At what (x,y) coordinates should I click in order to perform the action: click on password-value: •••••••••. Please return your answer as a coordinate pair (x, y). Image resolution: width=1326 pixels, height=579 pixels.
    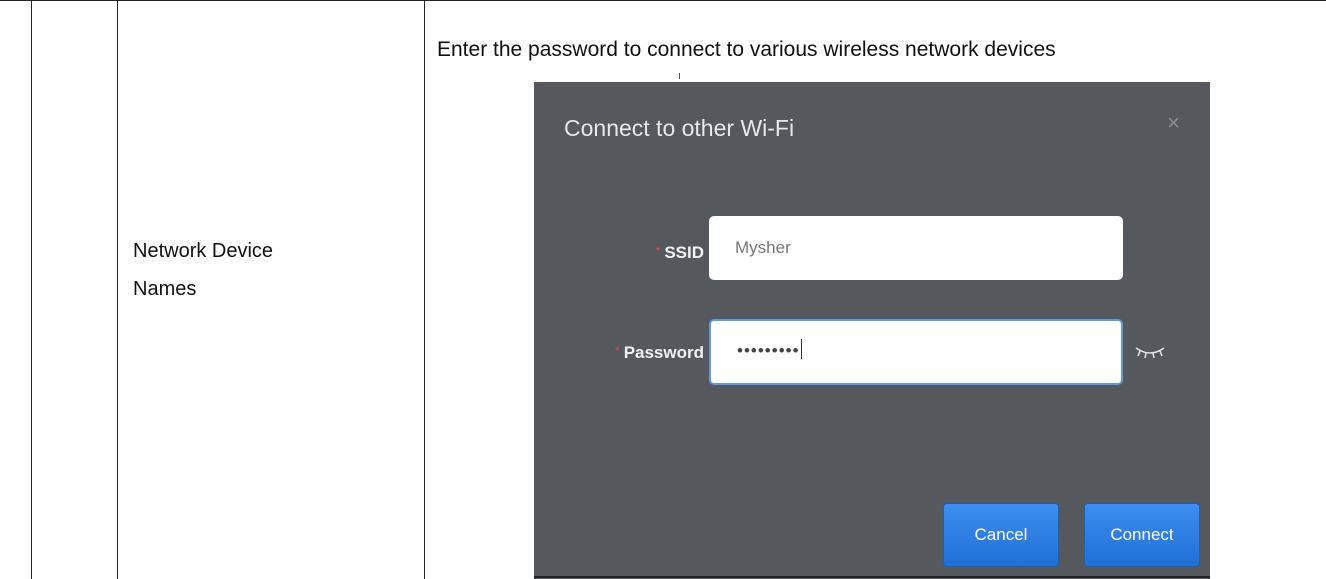
    Looking at the image, I should click on (768, 350).